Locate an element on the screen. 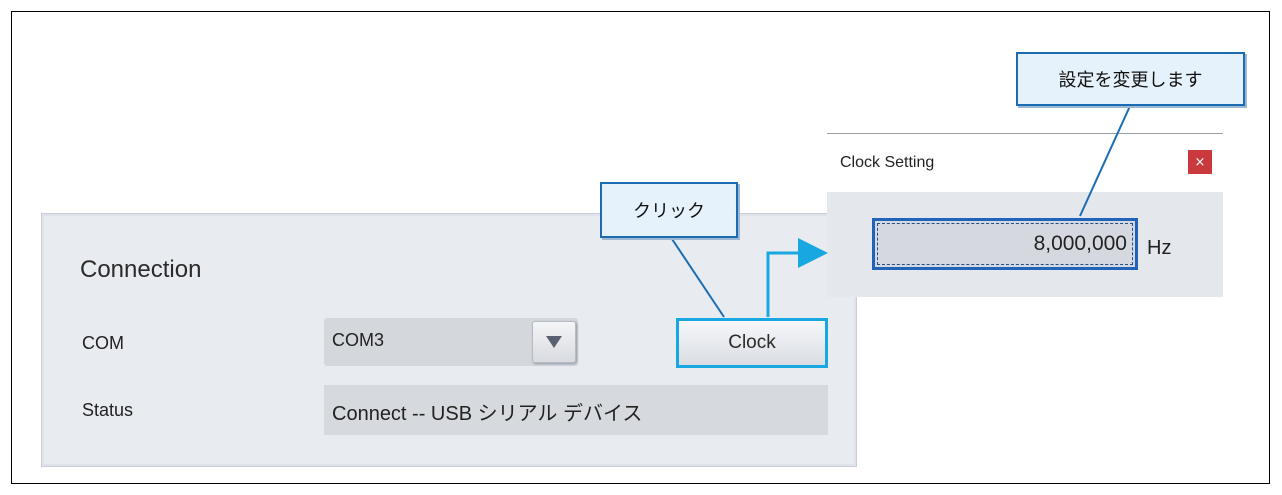 The image size is (1282, 495). change-callout-leader is located at coordinates (1105, 161).